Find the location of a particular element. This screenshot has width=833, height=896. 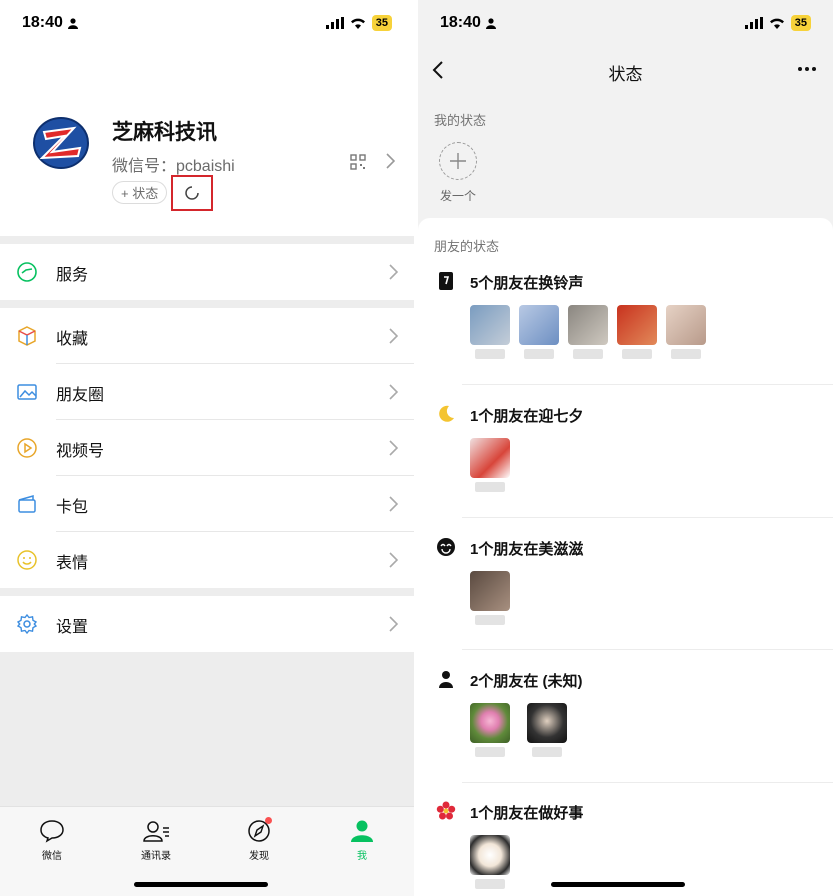

menu-group-services: 服务 is located at coordinates (207, 272).